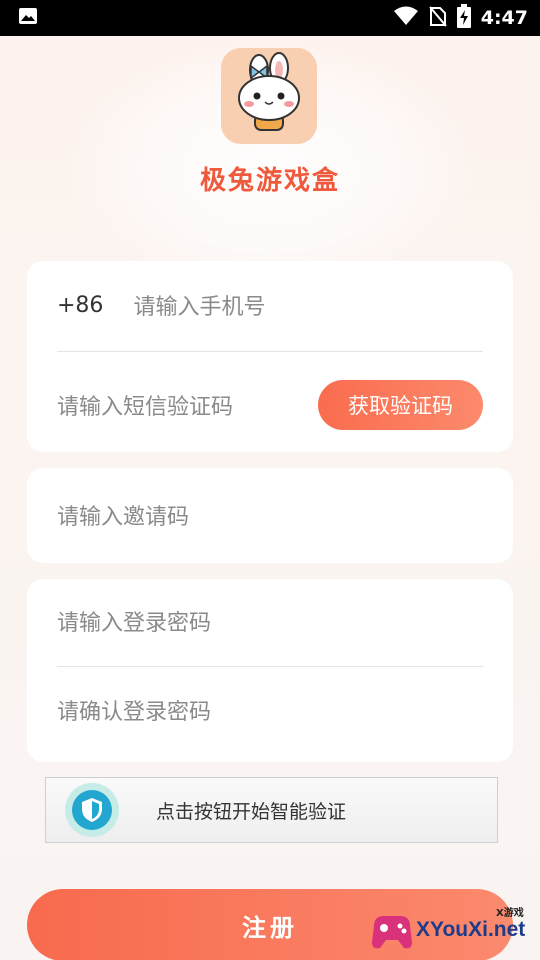 The height and width of the screenshot is (960, 540). Describe the element at coordinates (270, 305) in the screenshot. I see `phone-row: +86 请输入手机号` at that location.